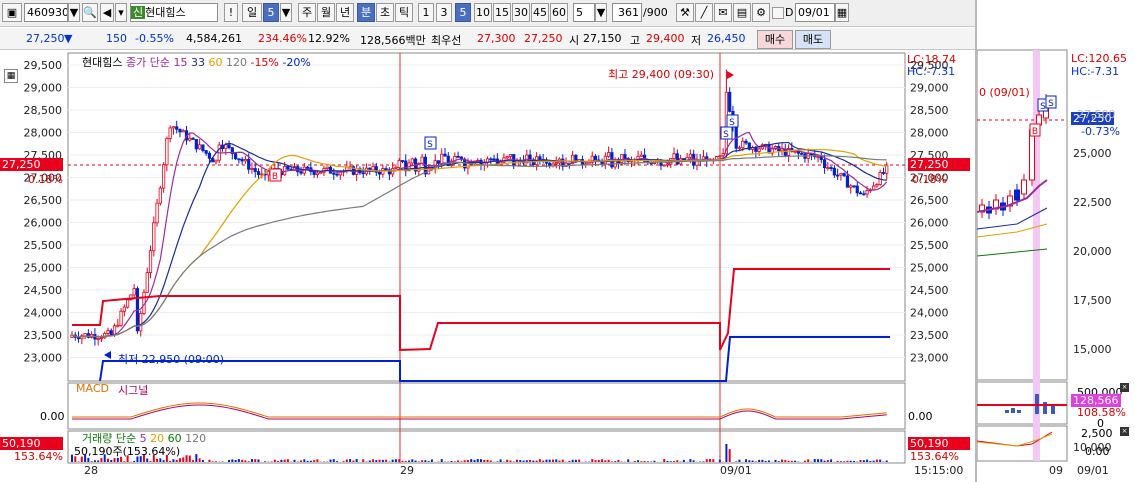  I want to click on prev-arrow-icon: ▾, so click(121, 12).